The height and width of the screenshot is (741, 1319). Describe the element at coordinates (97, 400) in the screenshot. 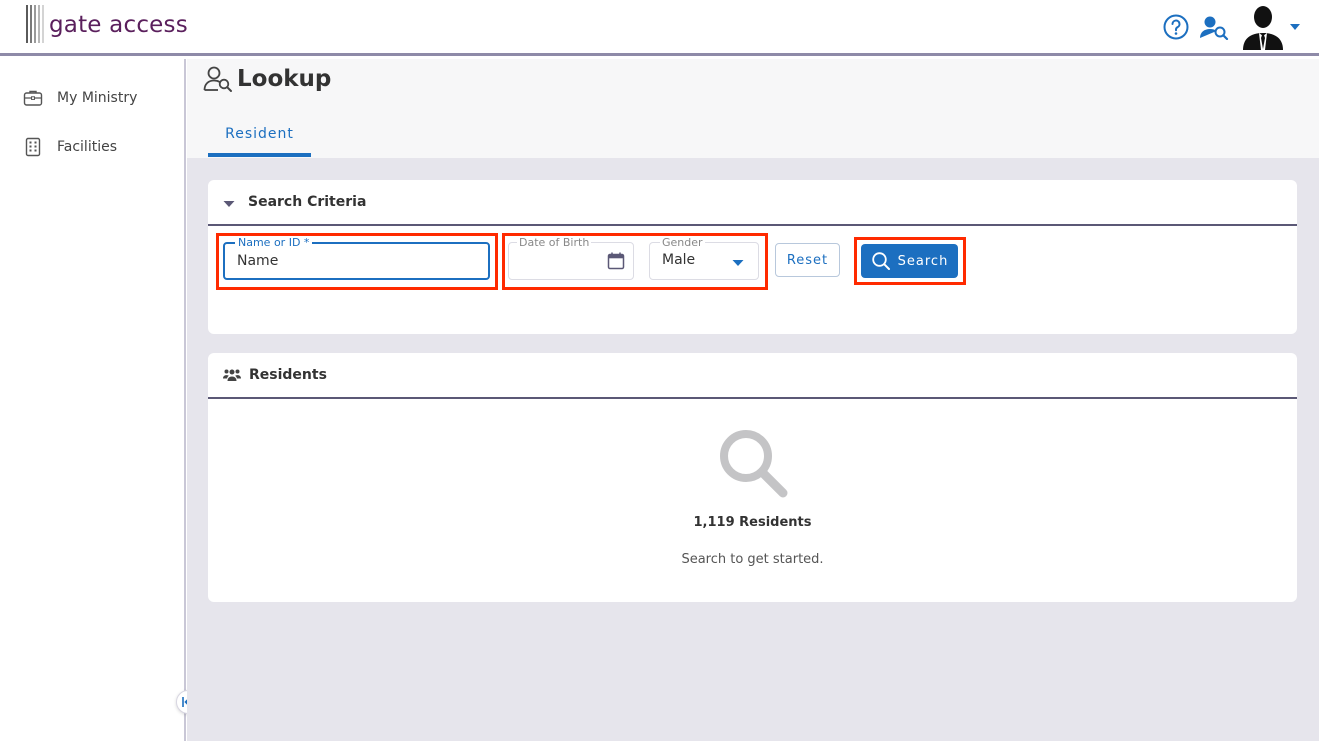

I see `sidebar: My Ministry Facilities` at that location.